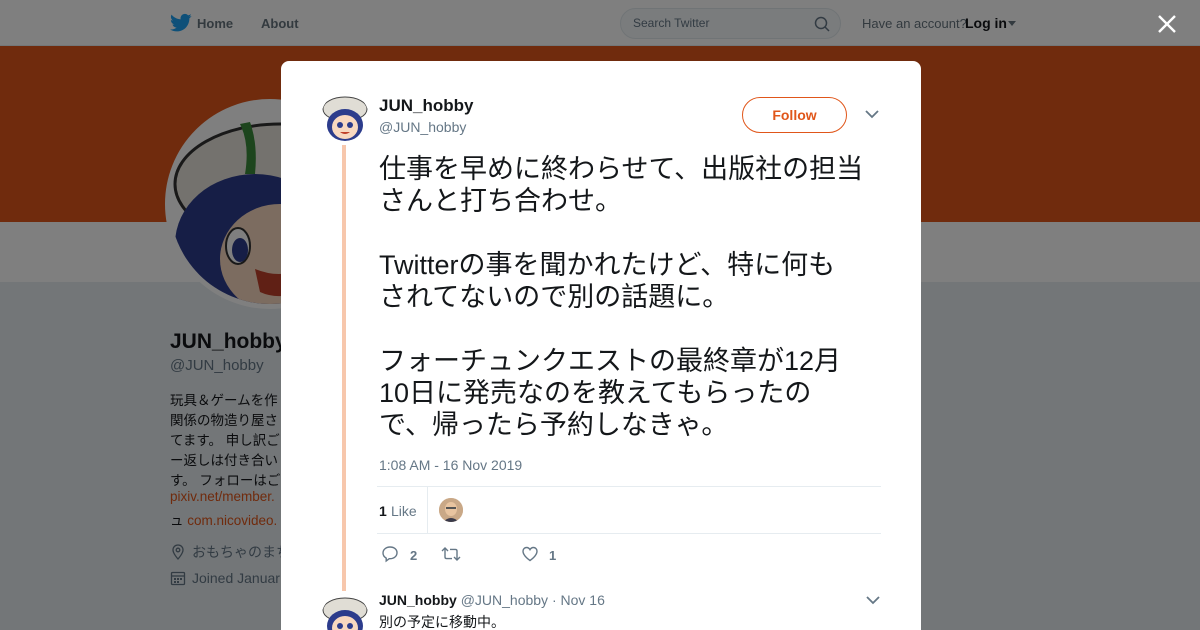 The width and height of the screenshot is (1200, 630). I want to click on retweet-icon, so click(451, 554).